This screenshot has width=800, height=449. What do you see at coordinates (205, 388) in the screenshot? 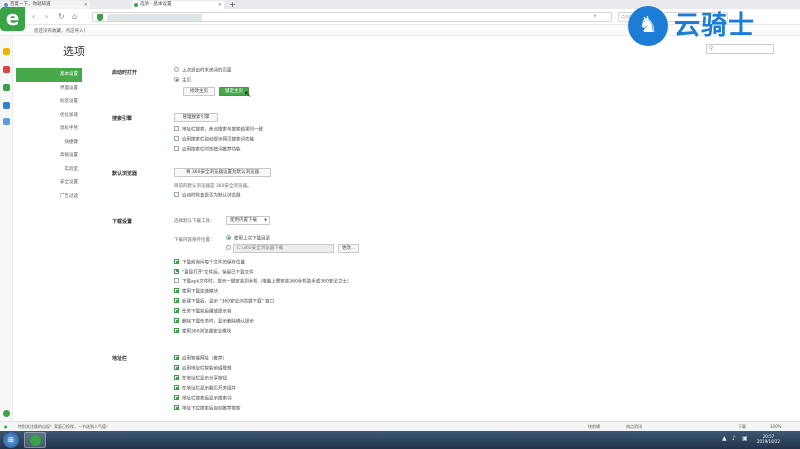
I see `address-bar-option: 在地址栏显示翻页开关插件` at bounding box center [205, 388].